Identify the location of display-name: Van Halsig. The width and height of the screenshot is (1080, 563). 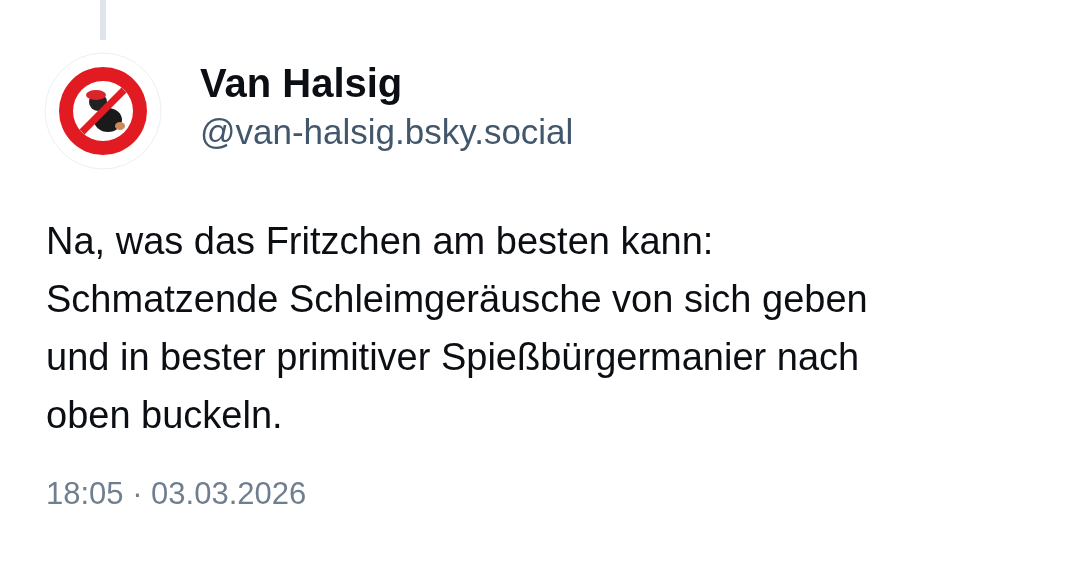
(302, 83).